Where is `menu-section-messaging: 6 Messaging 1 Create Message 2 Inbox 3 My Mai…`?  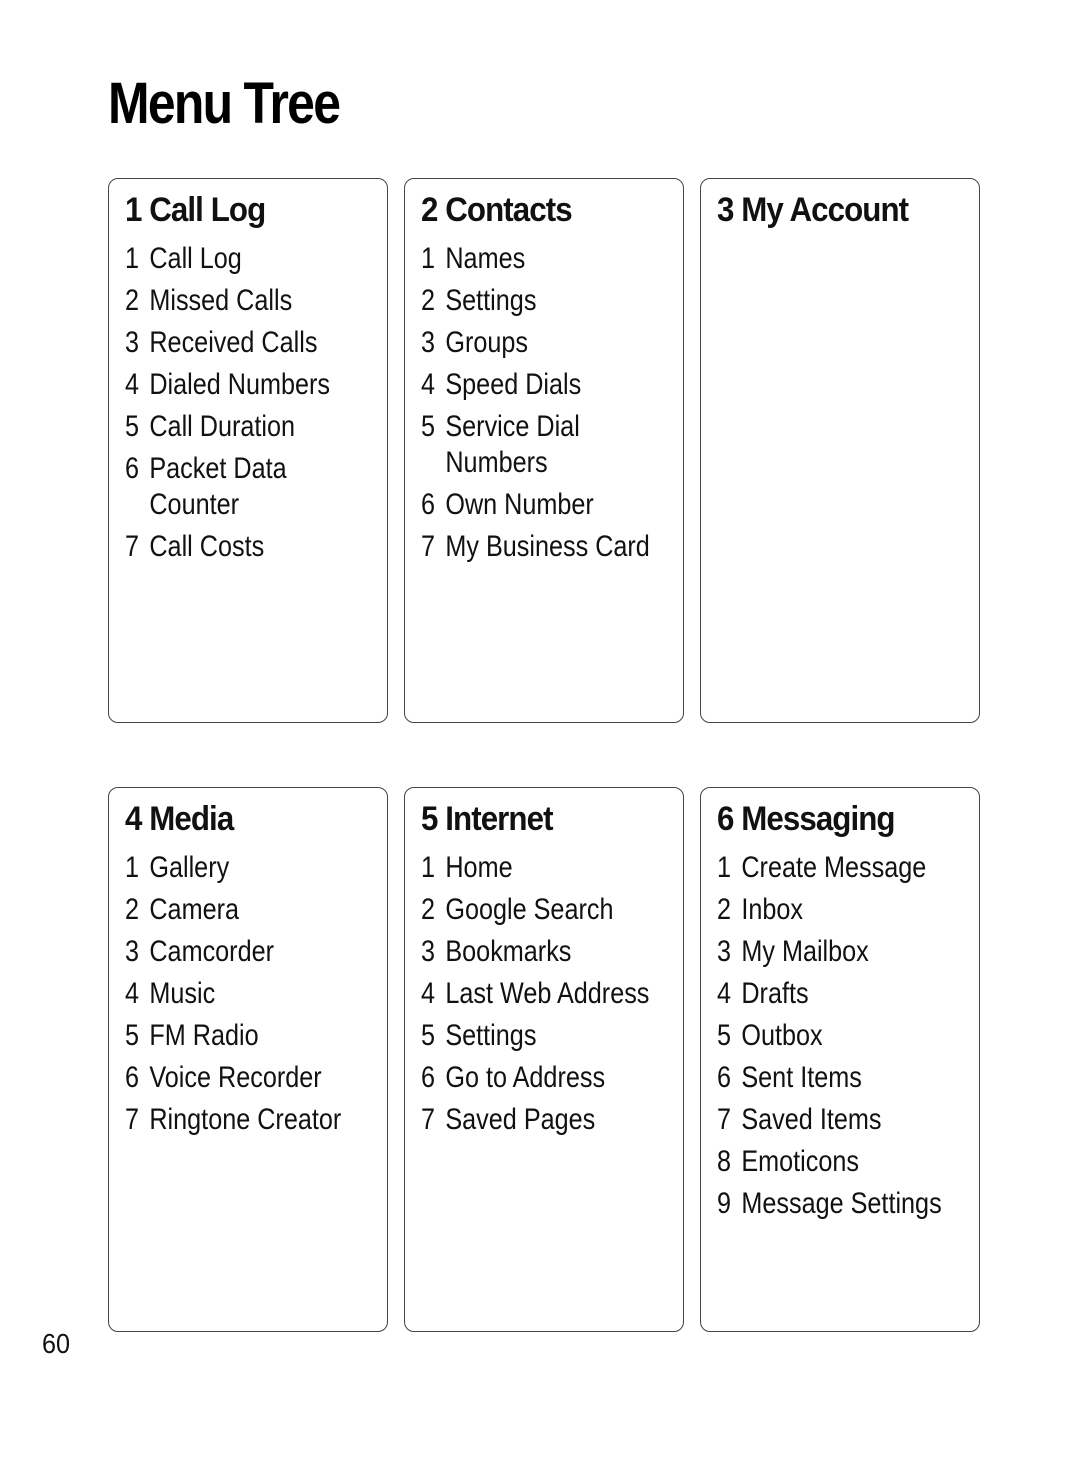
menu-section-messaging: 6 Messaging 1 Create Message 2 Inbox 3 My Mai… is located at coordinates (840, 1059).